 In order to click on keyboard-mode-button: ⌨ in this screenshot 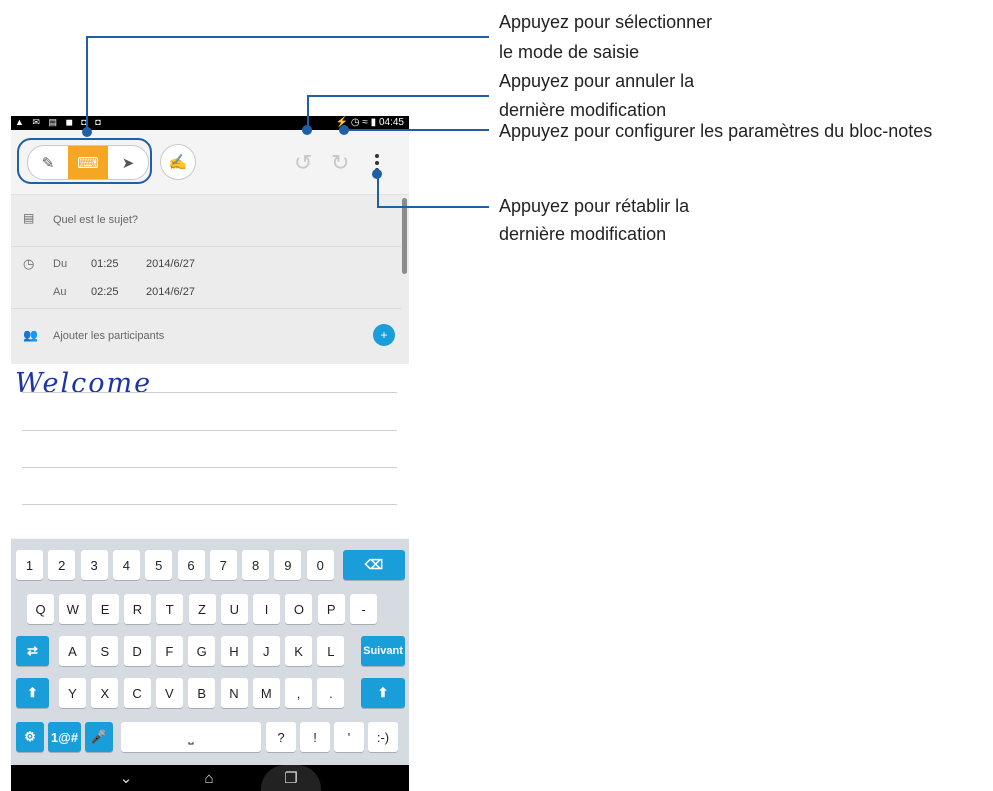, I will do `click(88, 162)`.